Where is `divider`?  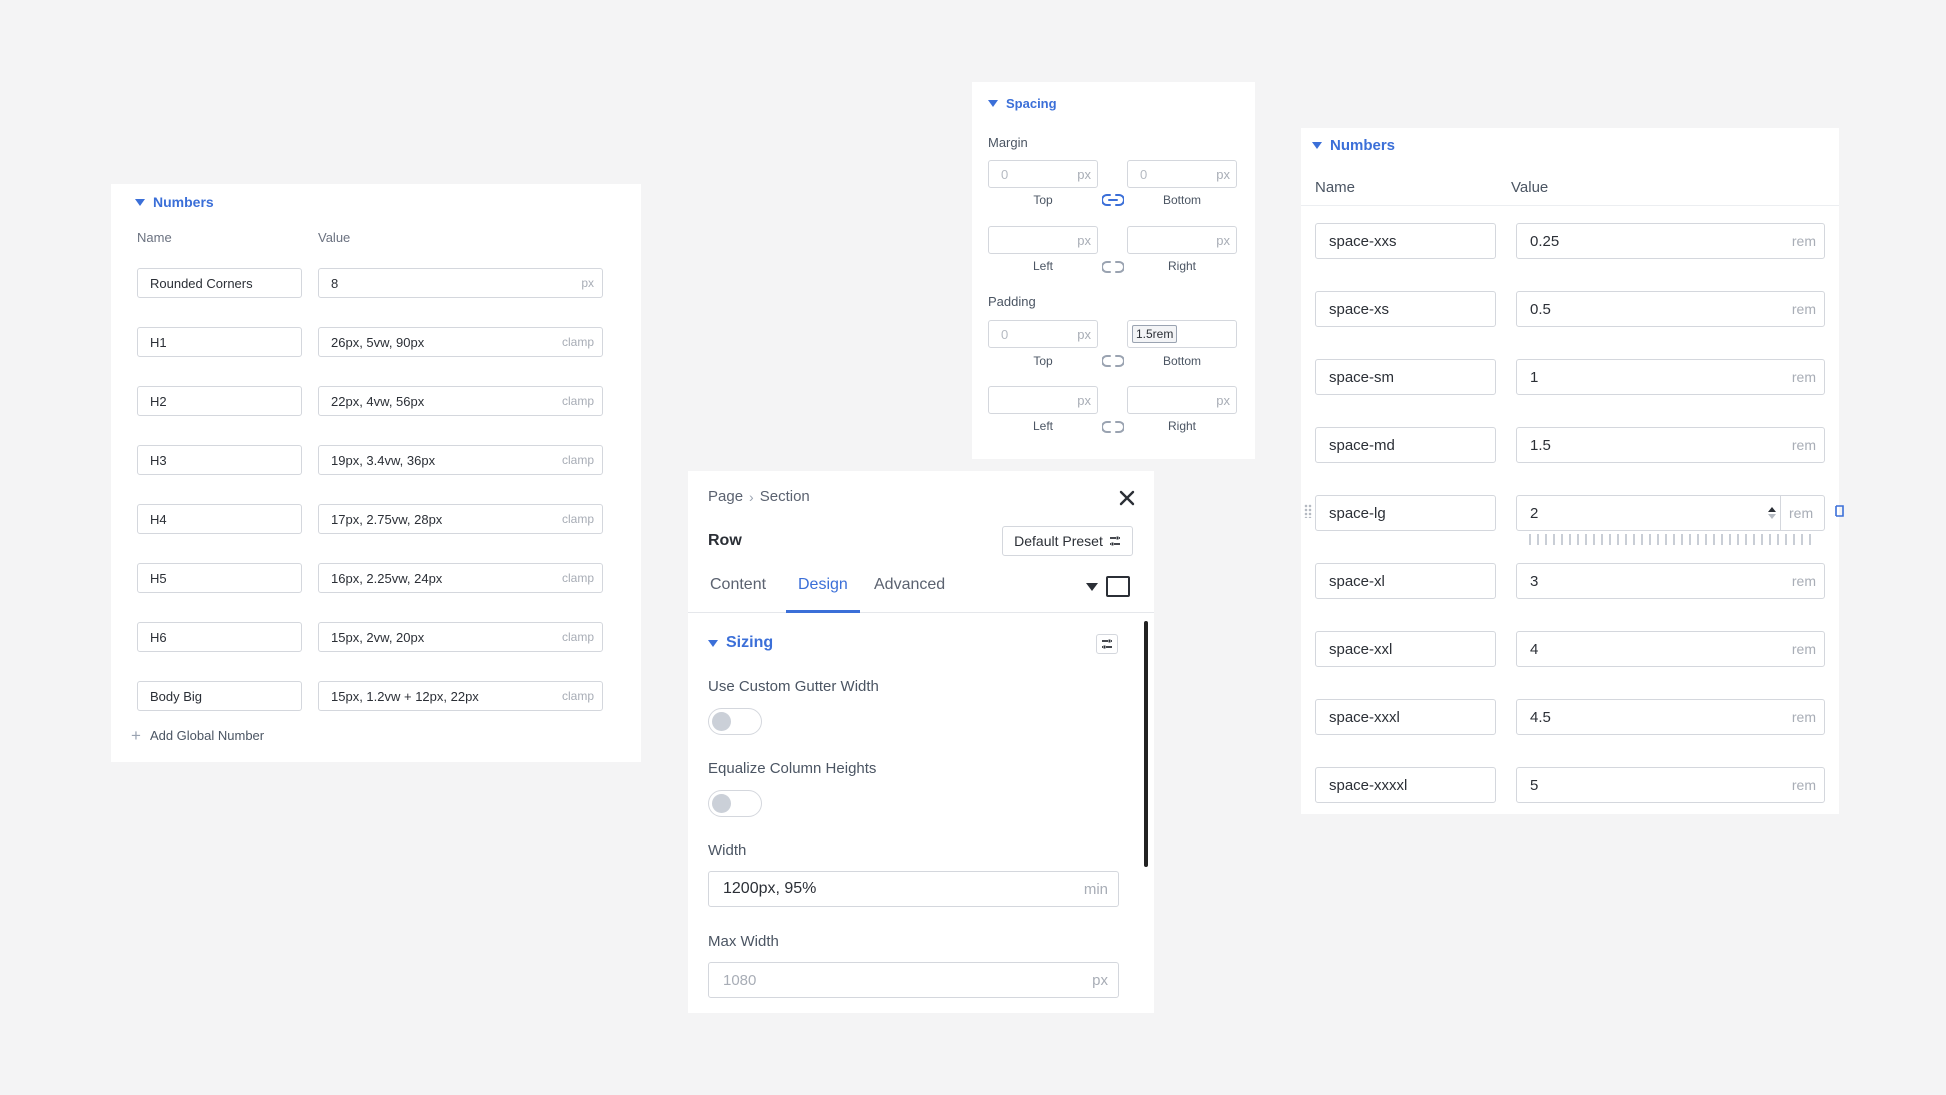 divider is located at coordinates (1570, 205).